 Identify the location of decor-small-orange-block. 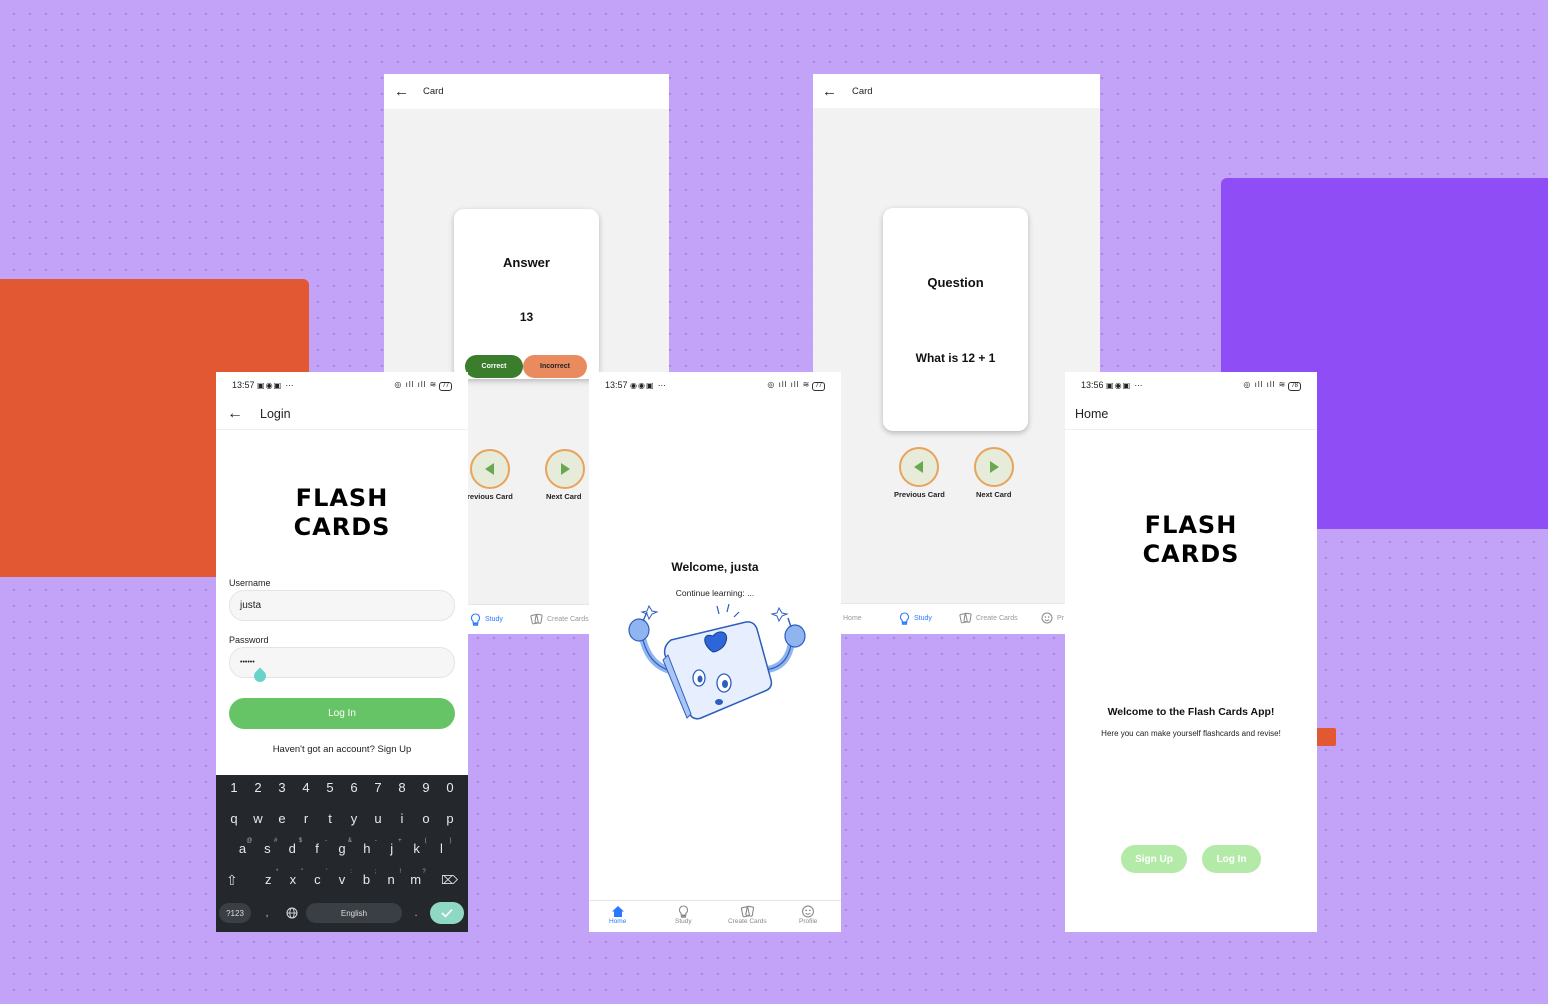
(1326, 737).